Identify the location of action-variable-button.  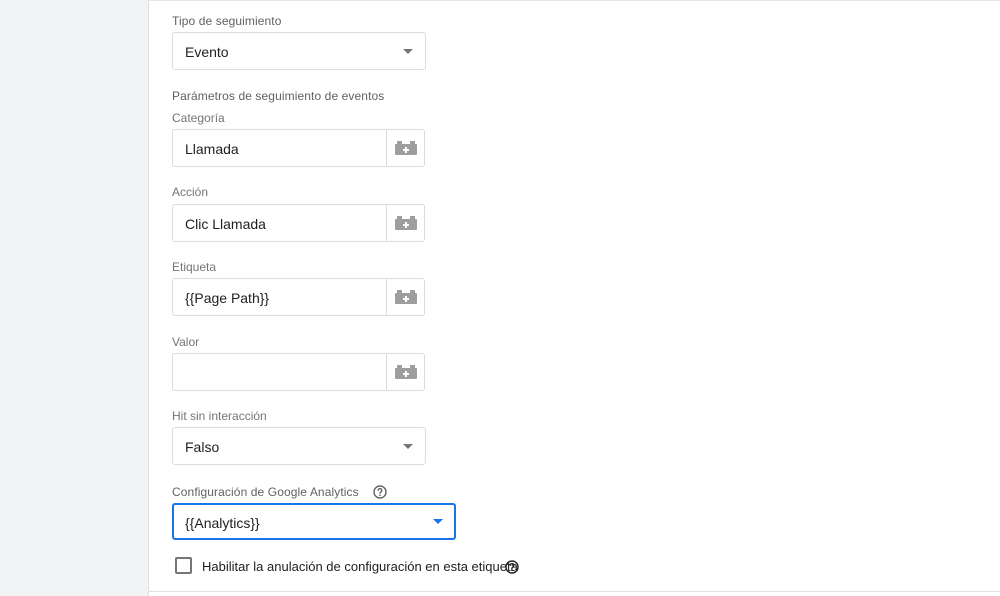
(405, 223).